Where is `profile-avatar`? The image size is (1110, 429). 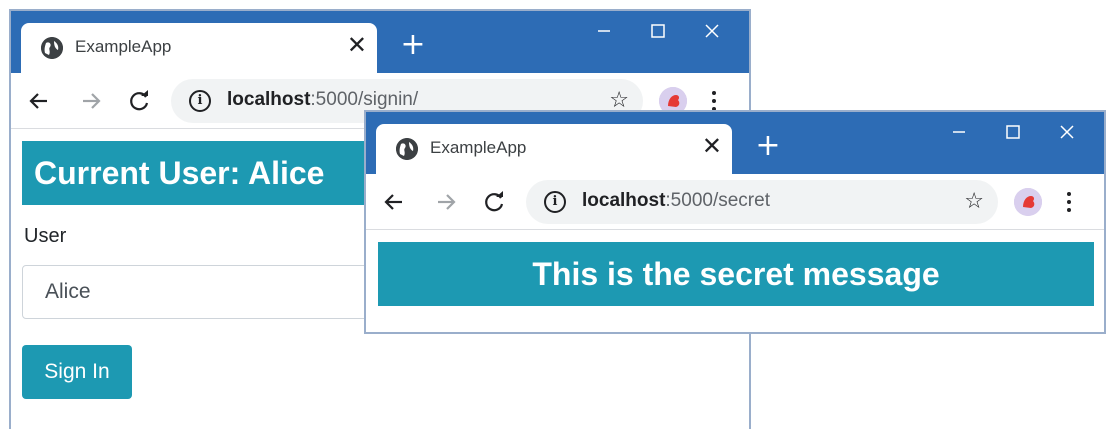
profile-avatar is located at coordinates (1028, 202).